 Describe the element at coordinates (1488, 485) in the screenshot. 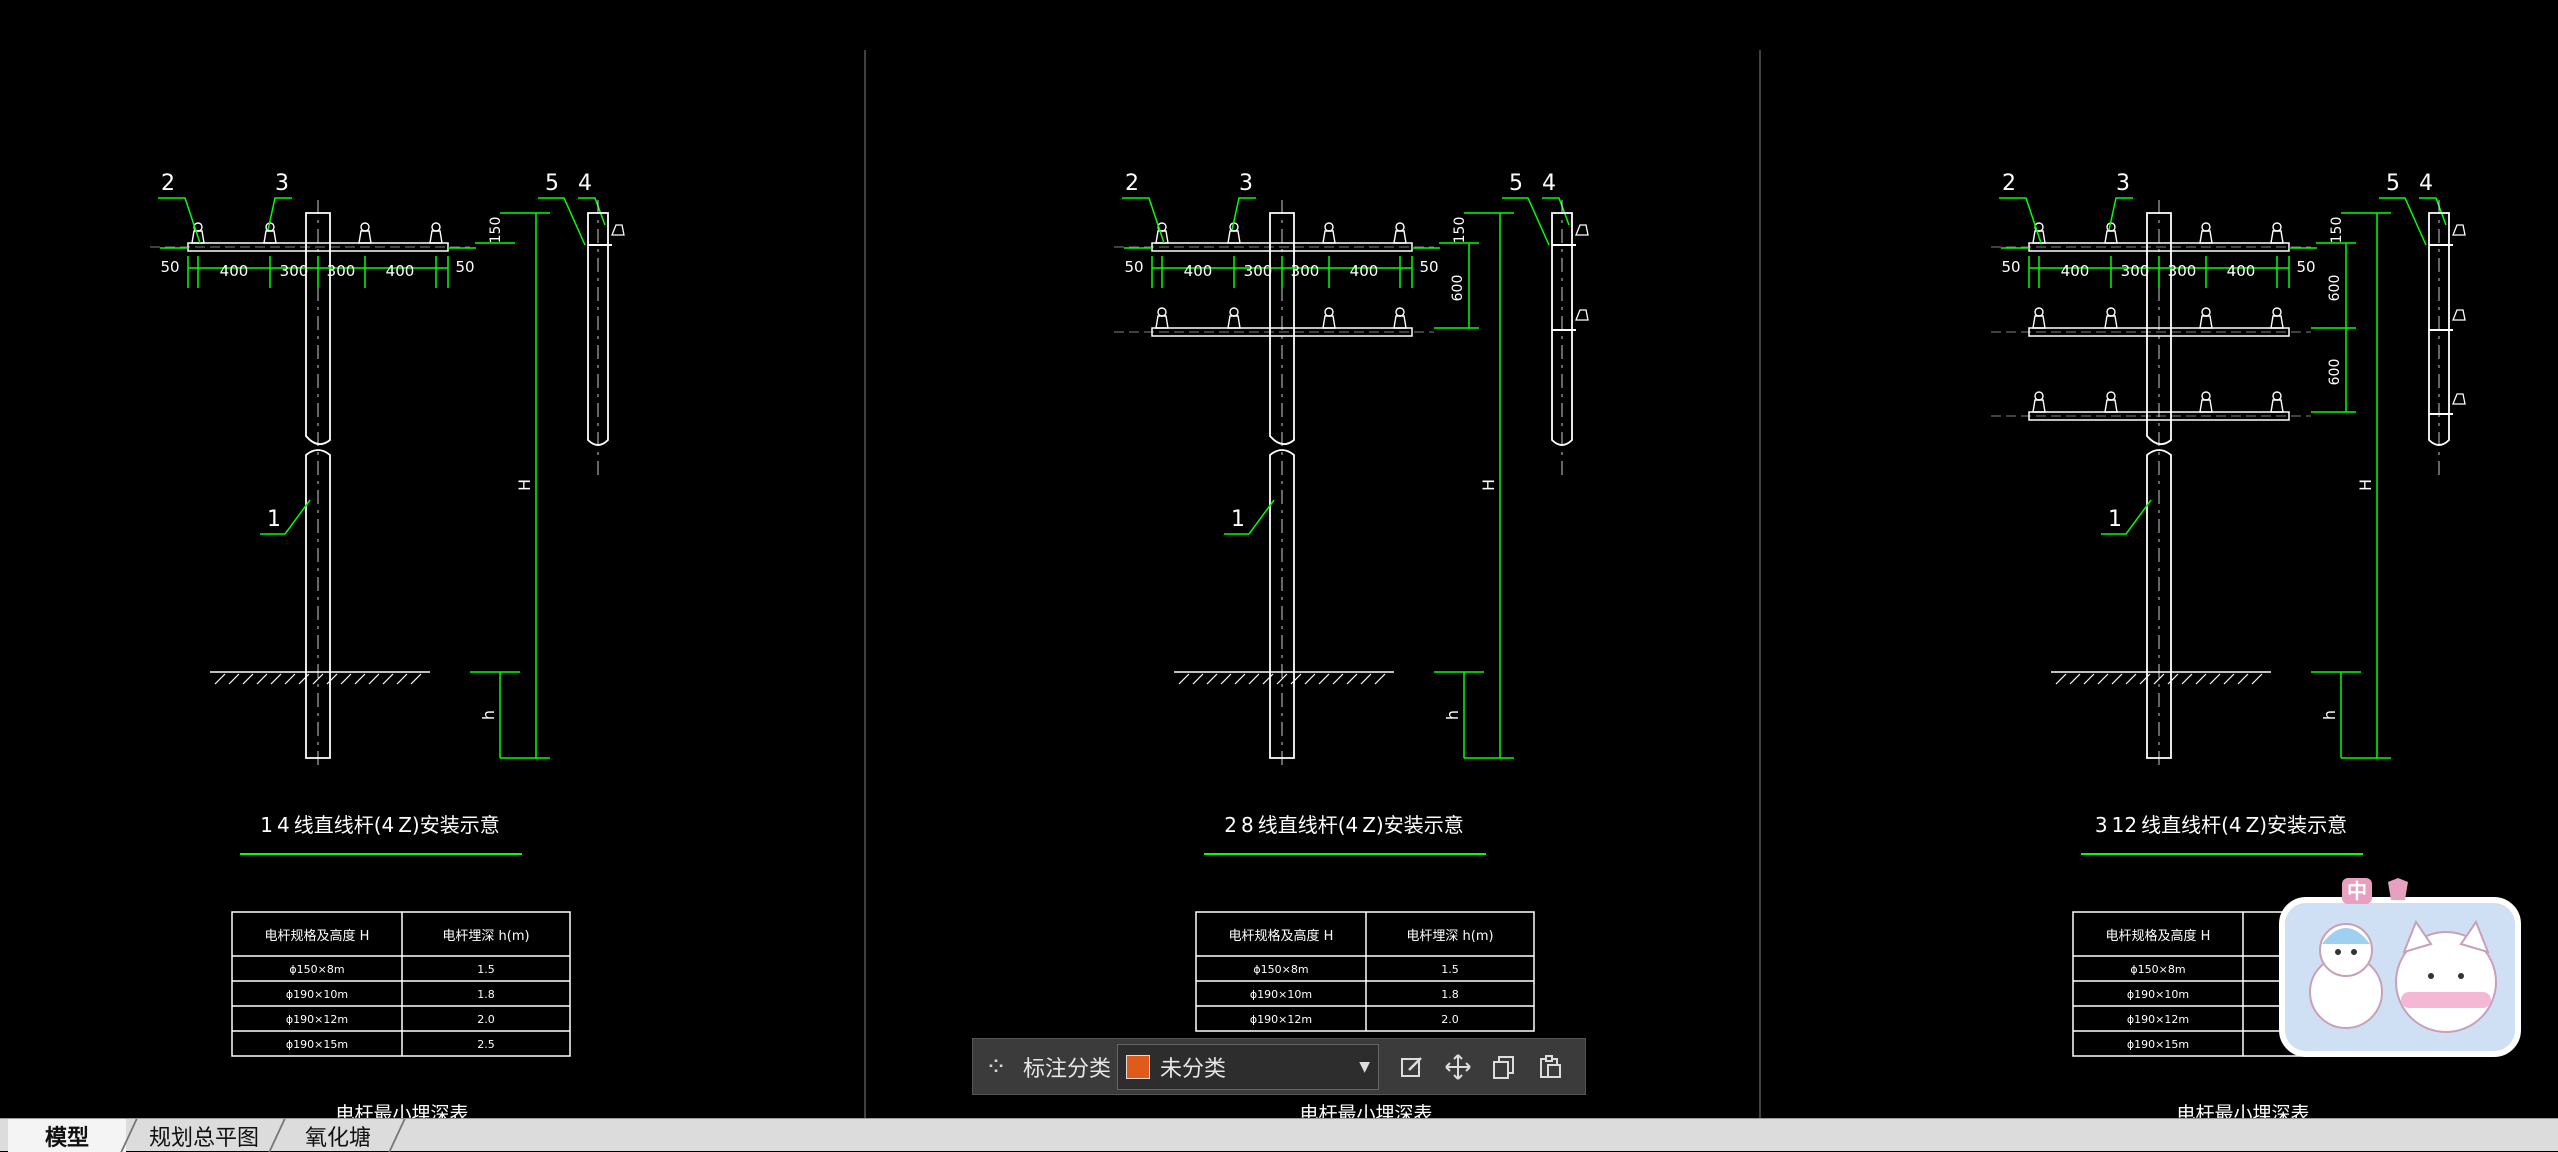

I see `dim-text-H: H` at that location.